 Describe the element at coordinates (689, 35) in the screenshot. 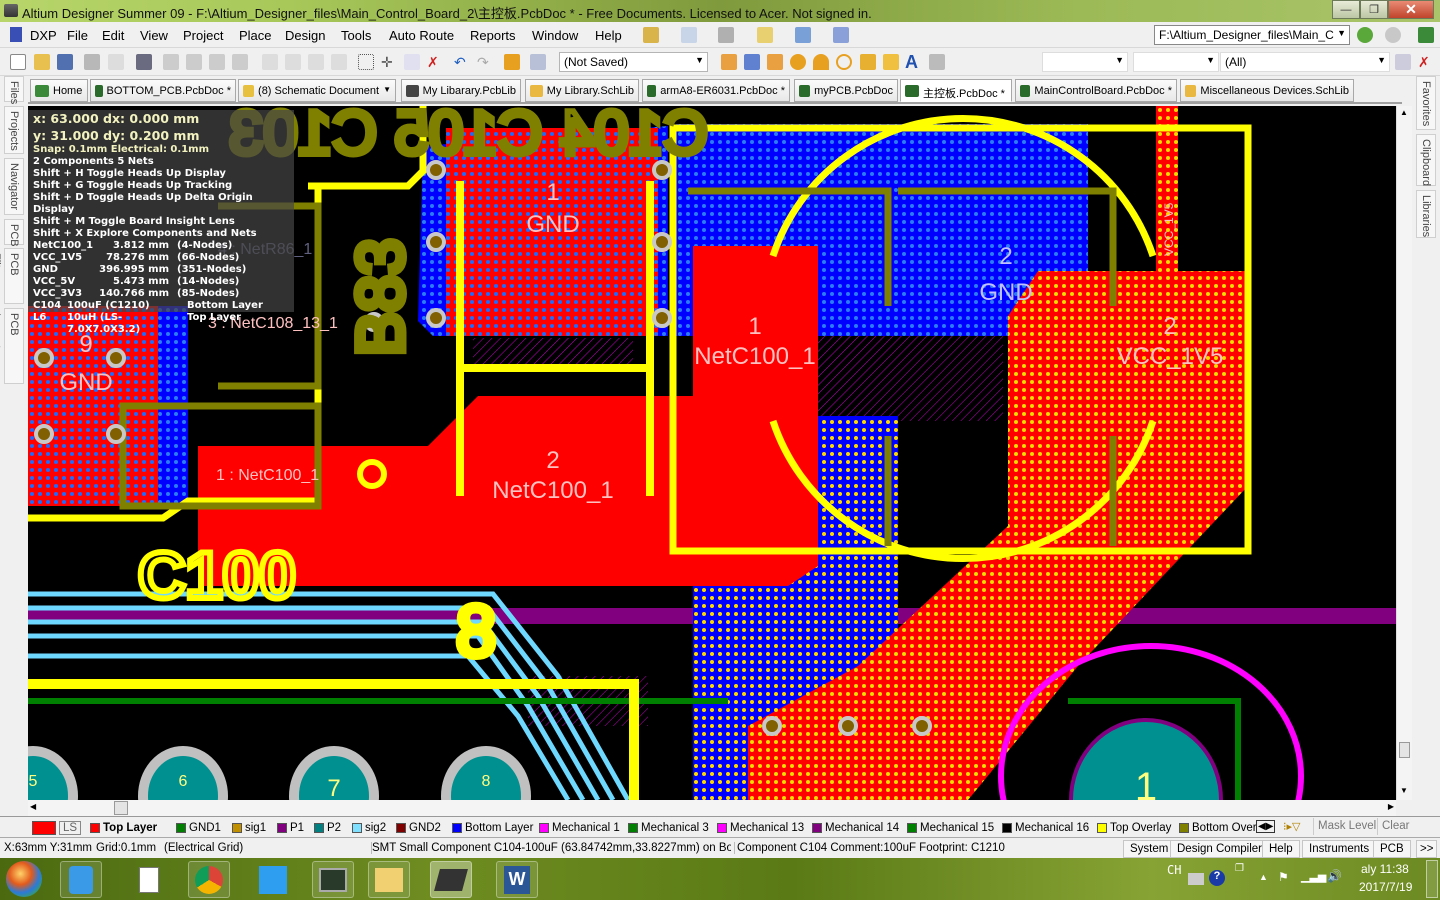

I see `align-icon` at that location.